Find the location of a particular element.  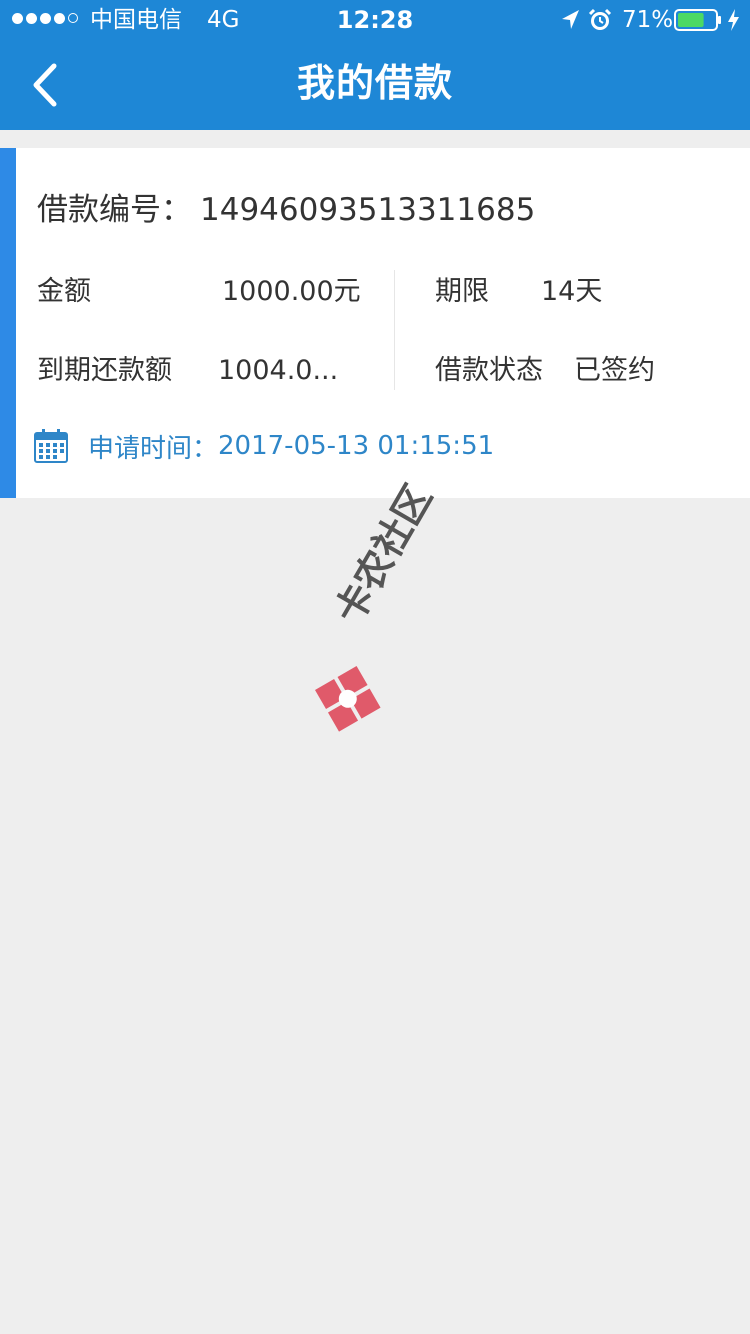

loan-number-label: 借款编号： is located at coordinates (114, 210).